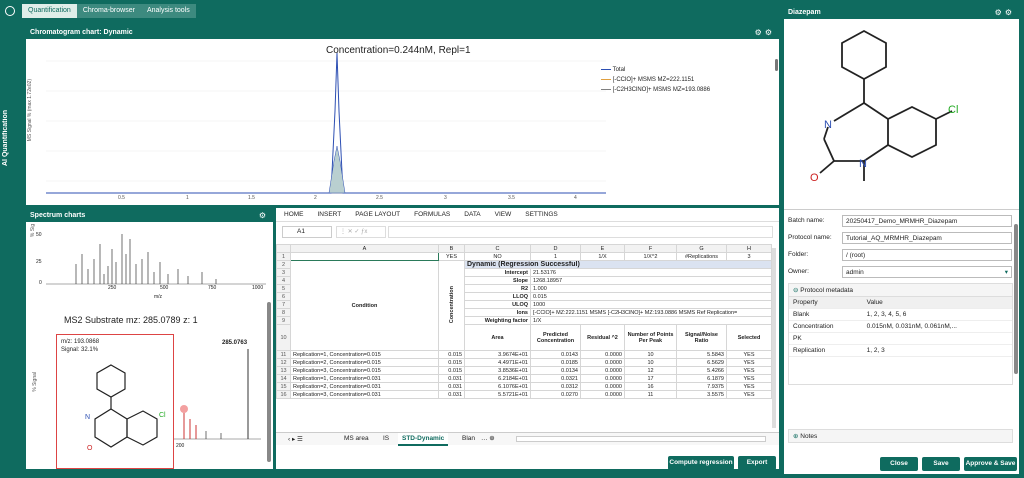 This screenshot has width=1024, height=478. Describe the element at coordinates (468, 438) in the screenshot. I see `sheet-tab-blank: Blan` at that location.